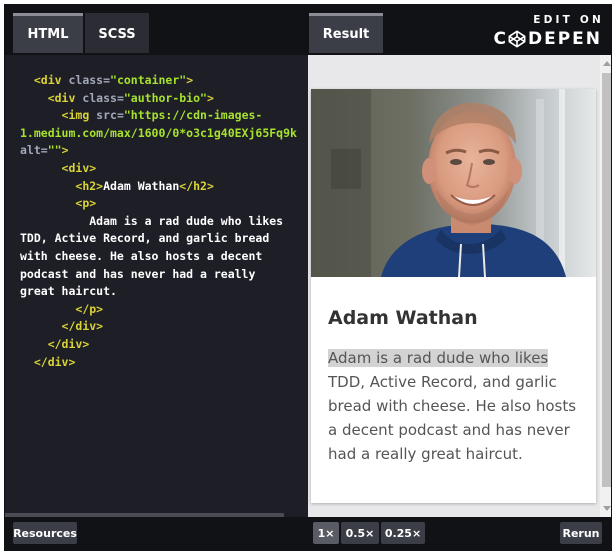 This screenshot has height=555, width=616. I want to click on code-line: <div class="container">, so click(164, 81).